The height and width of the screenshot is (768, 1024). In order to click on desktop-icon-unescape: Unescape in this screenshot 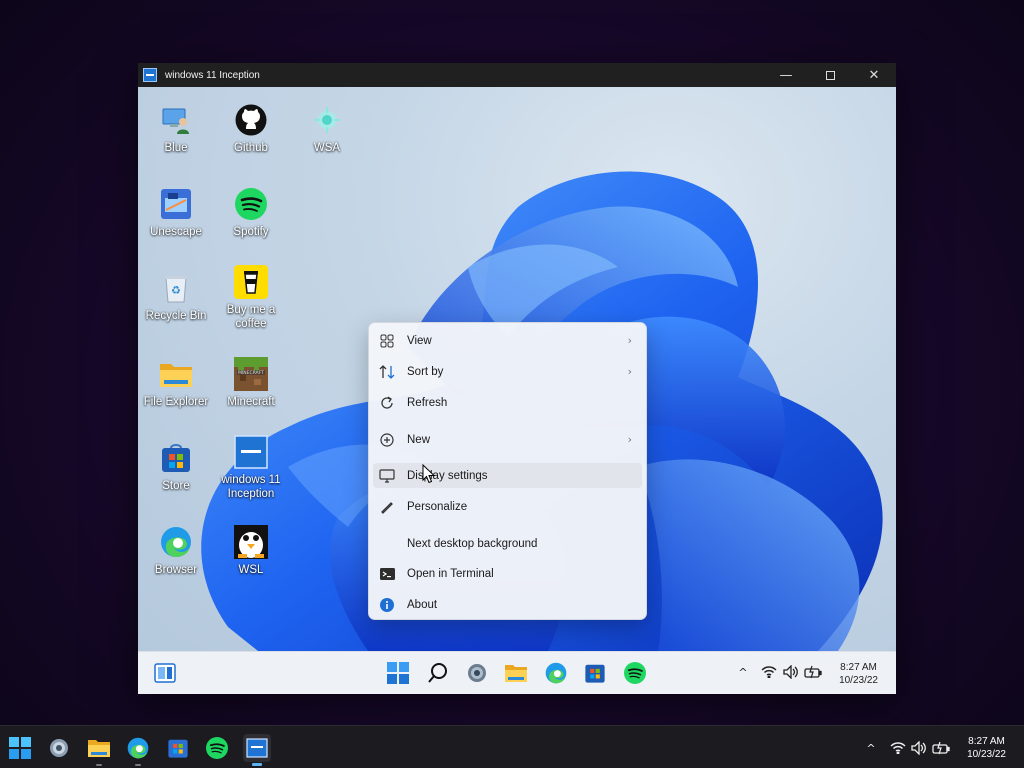, I will do `click(176, 213)`.